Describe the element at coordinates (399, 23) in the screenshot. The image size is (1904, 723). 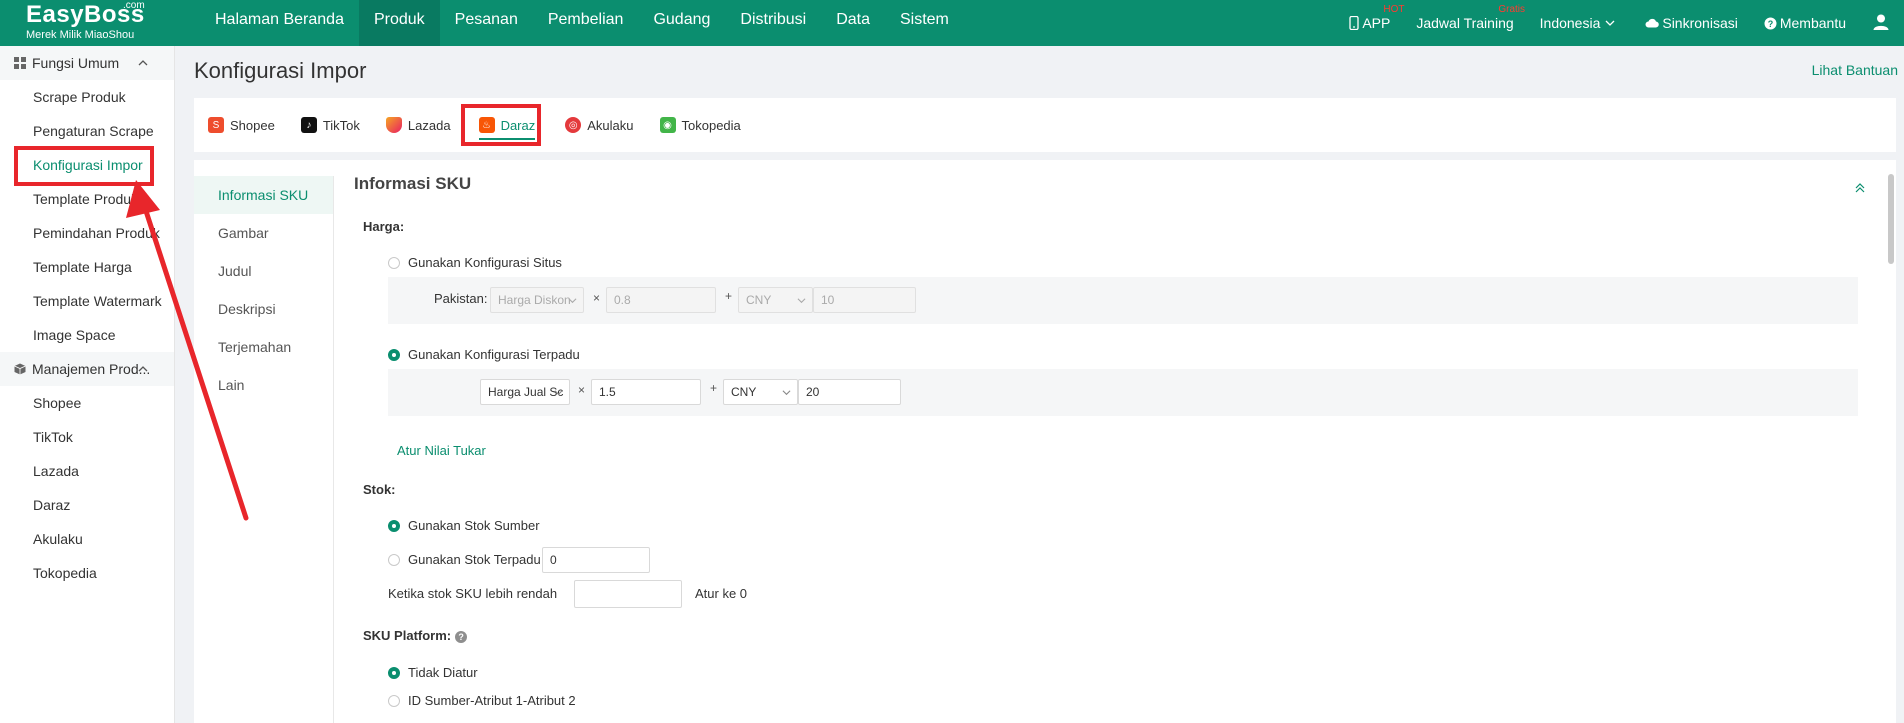
I see `nav-item-products: Produk` at that location.